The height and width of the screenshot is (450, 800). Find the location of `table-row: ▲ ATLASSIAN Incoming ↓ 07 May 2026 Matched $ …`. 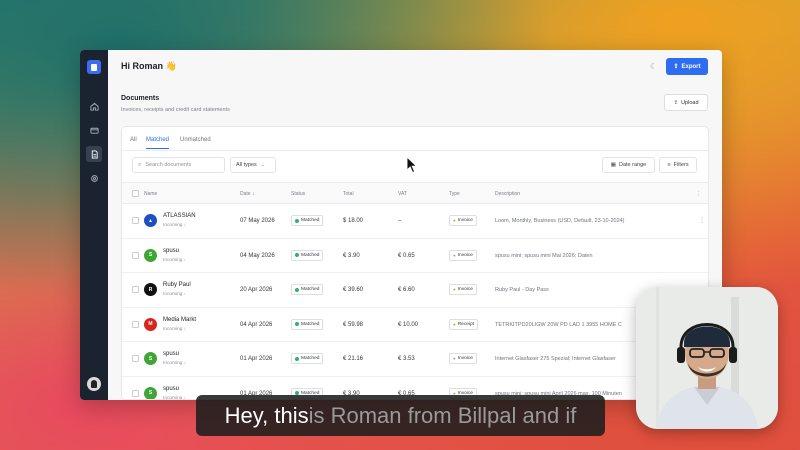

table-row: ▲ ATLASSIAN Incoming ↓ 07 May 2026 Matched $ … is located at coordinates (415, 221).